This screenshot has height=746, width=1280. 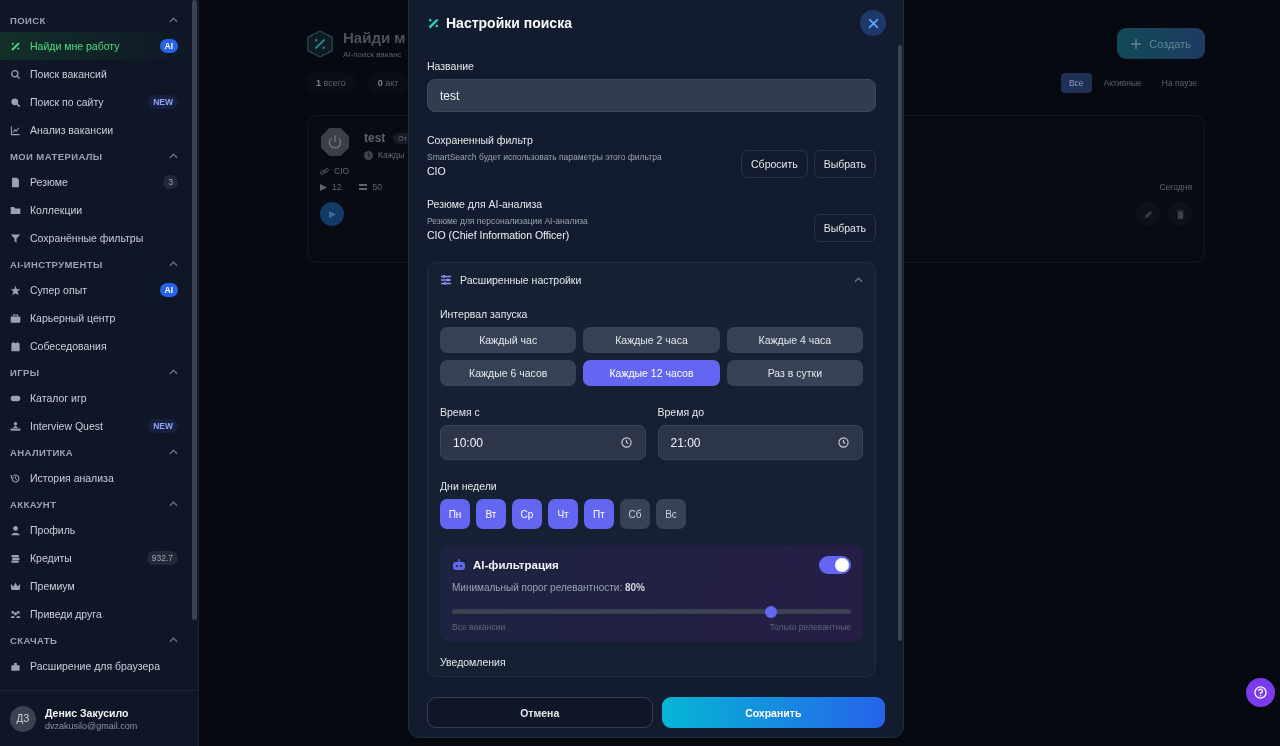 I want to click on interval-option: Каждые 4 часа, so click(x=794, y=340).